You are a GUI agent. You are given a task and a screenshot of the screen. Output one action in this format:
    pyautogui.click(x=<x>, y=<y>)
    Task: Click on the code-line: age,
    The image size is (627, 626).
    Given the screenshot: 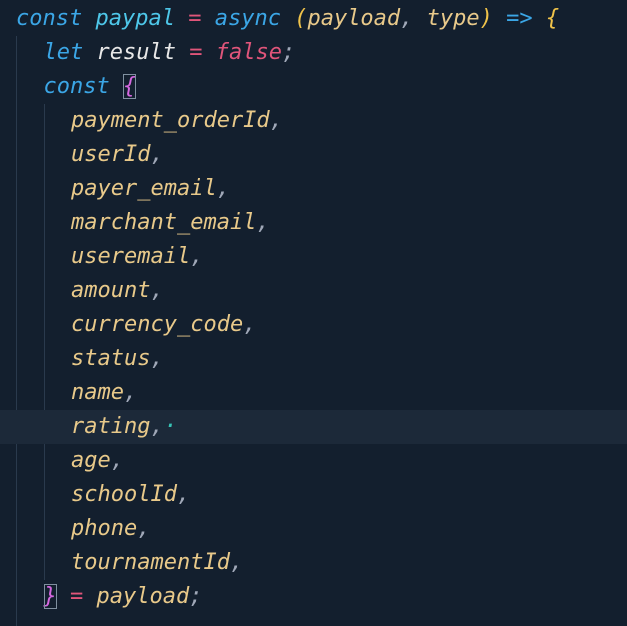 What is the action you would take?
    pyautogui.click(x=313, y=461)
    